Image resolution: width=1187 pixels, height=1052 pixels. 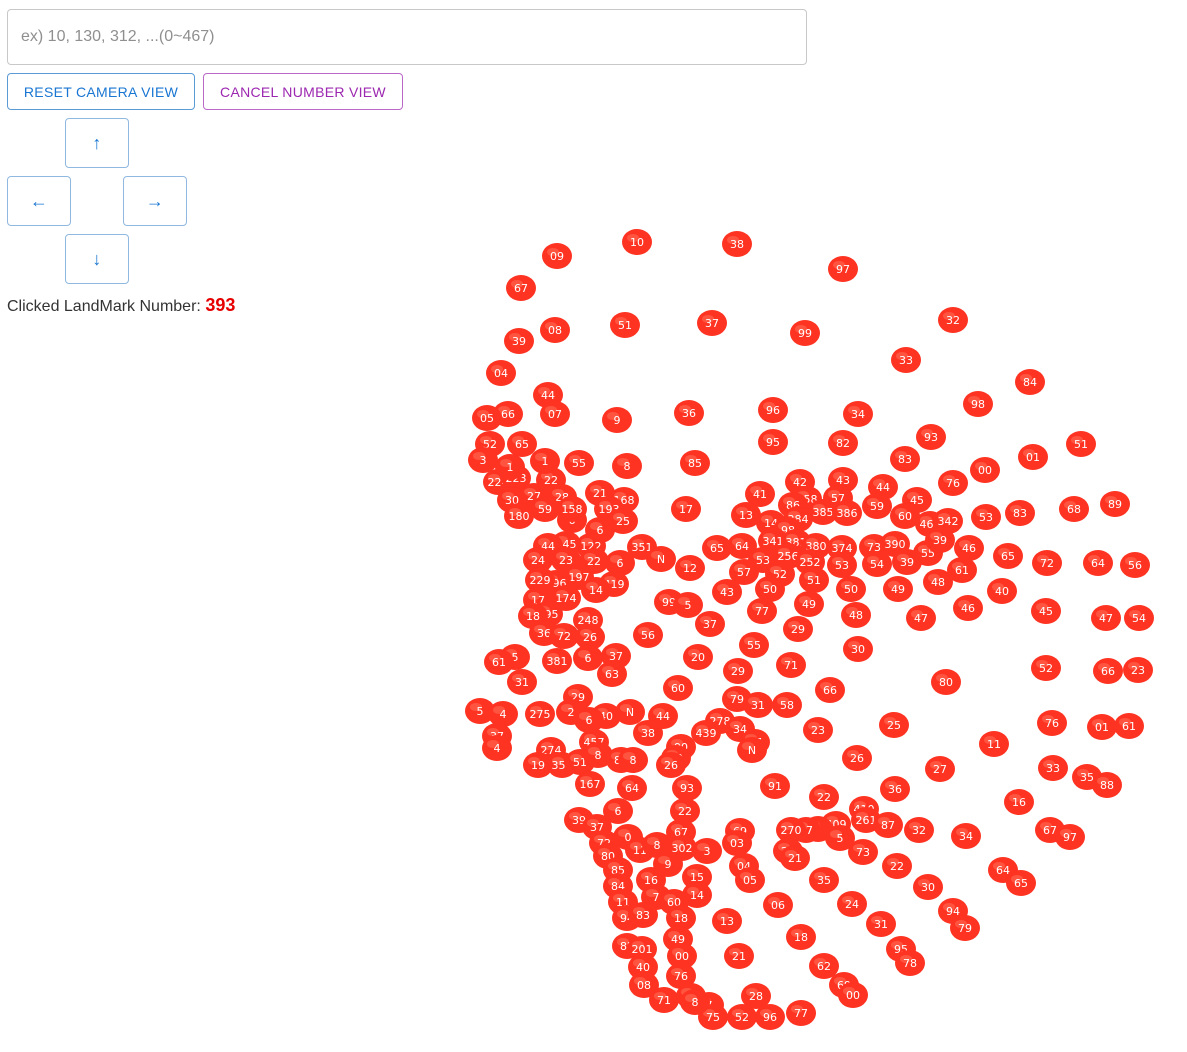 I want to click on landmark-point: 03, so click(x=737, y=843).